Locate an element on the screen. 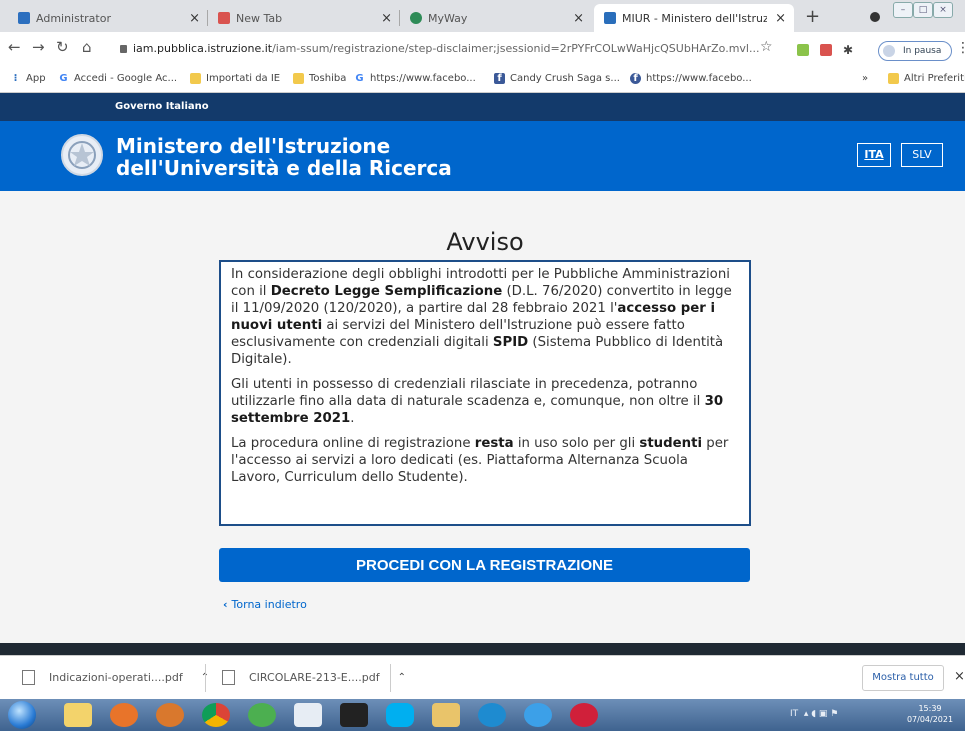  forward-arrow-icon: → is located at coordinates (38, 47).